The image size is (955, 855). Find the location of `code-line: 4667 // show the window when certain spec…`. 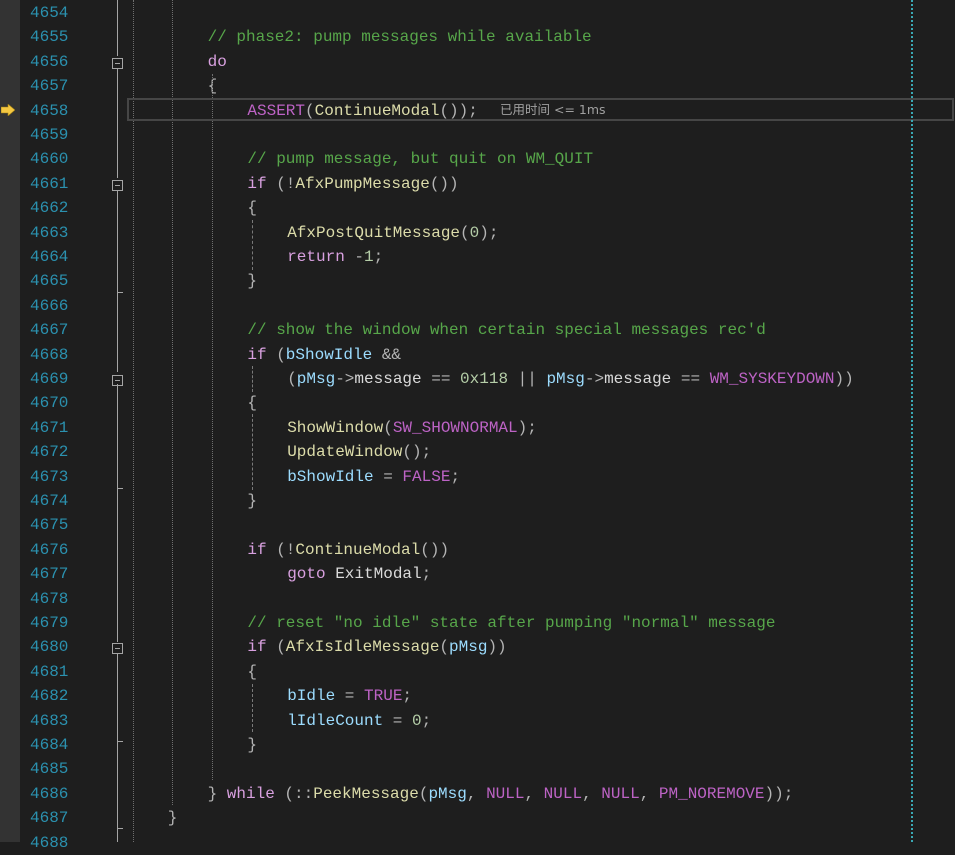

code-line: 4667 // show the window when certain spec… is located at coordinates (477, 330).